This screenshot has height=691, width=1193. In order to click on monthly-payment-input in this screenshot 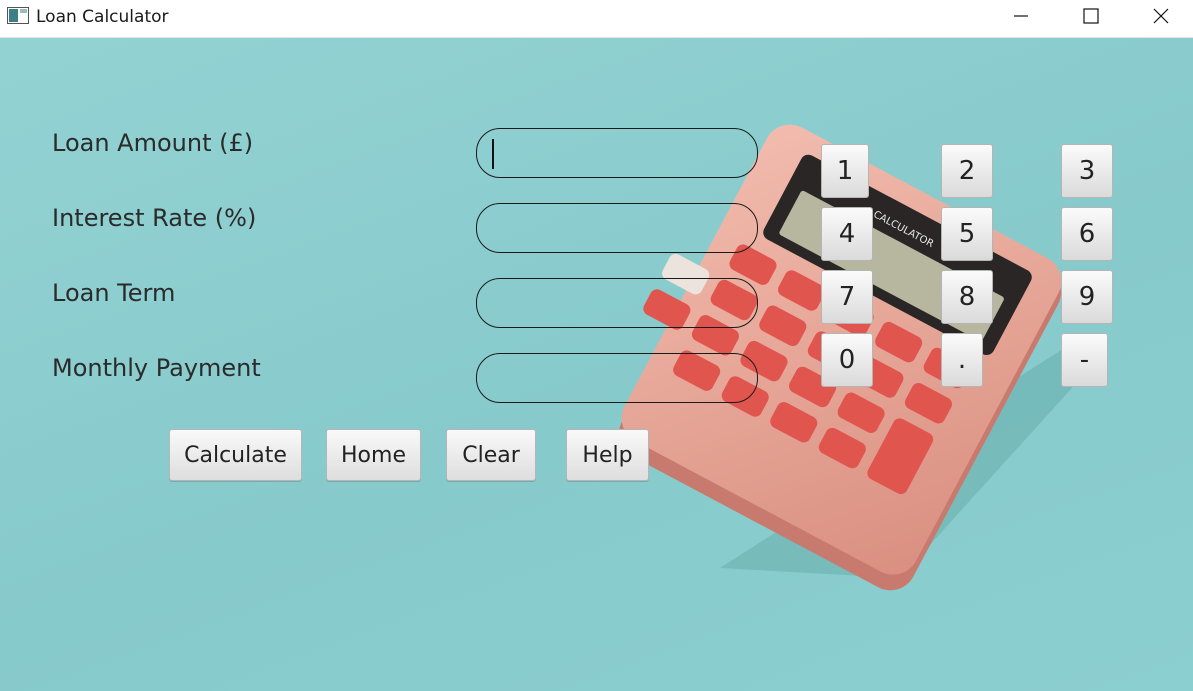, I will do `click(617, 378)`.